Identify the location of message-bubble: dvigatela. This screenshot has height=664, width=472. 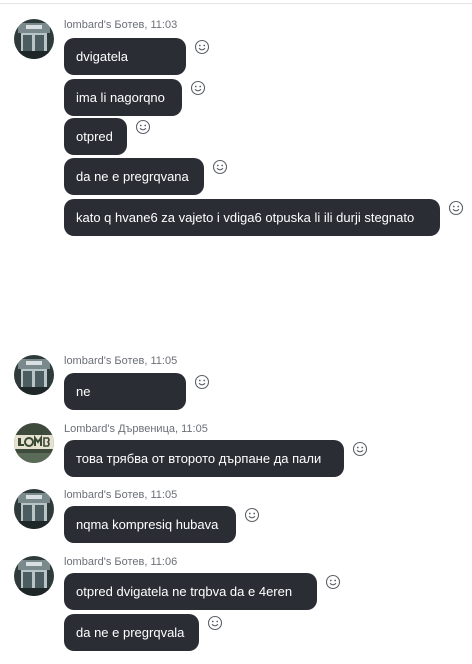
(125, 56).